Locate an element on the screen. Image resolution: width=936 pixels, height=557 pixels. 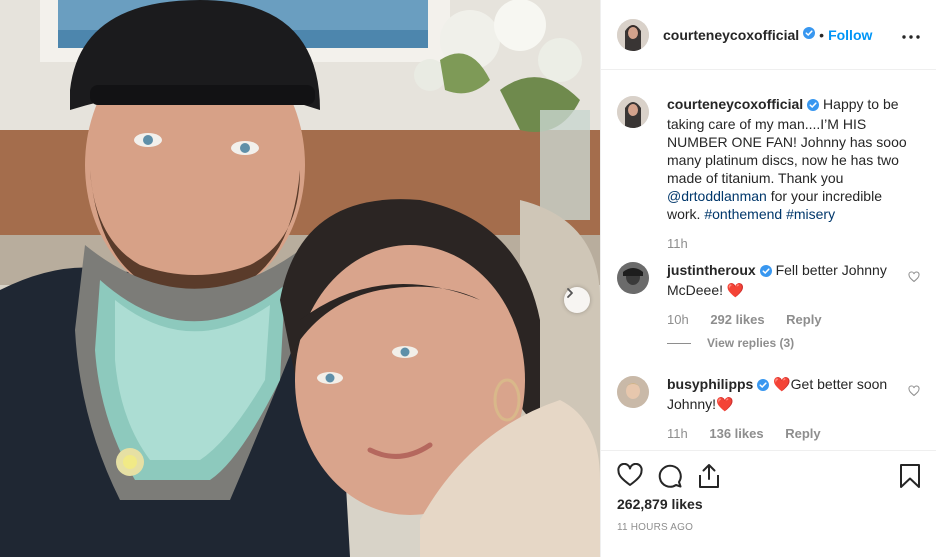
view-replies-label: View replies (3) is located at coordinates (751, 343).